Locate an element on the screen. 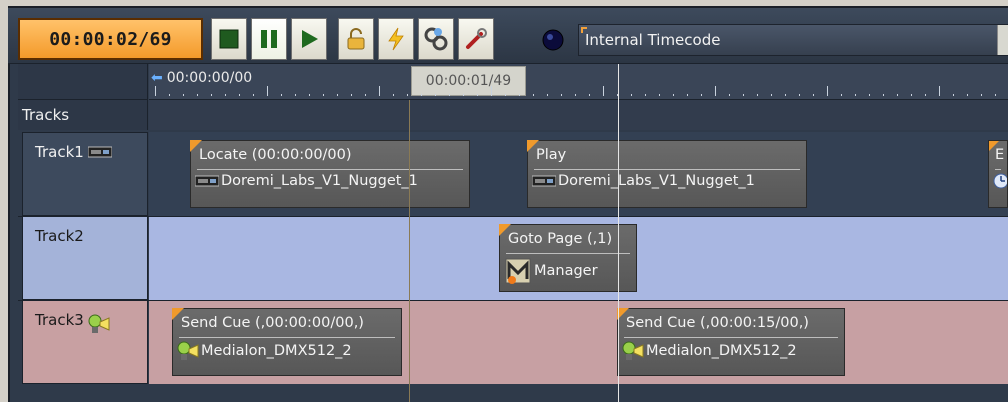 The image size is (1008, 402). track-header-1: Track1 is located at coordinates (85, 174).